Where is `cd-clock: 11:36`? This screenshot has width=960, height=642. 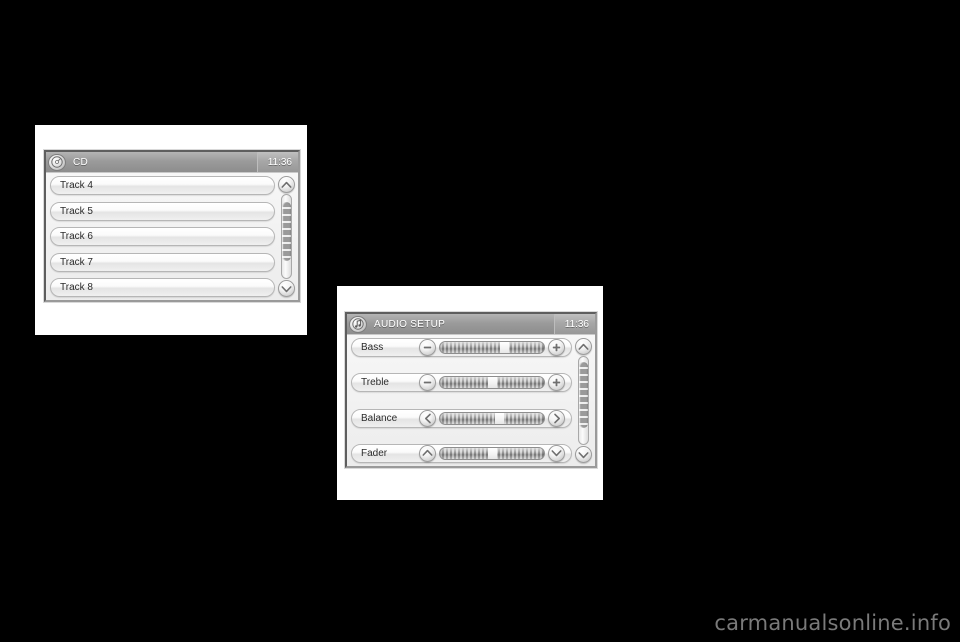
cd-clock: 11:36 is located at coordinates (277, 162).